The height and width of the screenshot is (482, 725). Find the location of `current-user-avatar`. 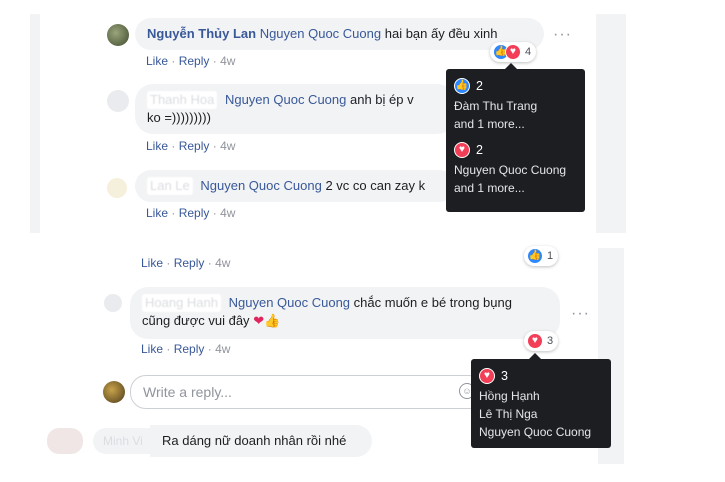

current-user-avatar is located at coordinates (114, 392).